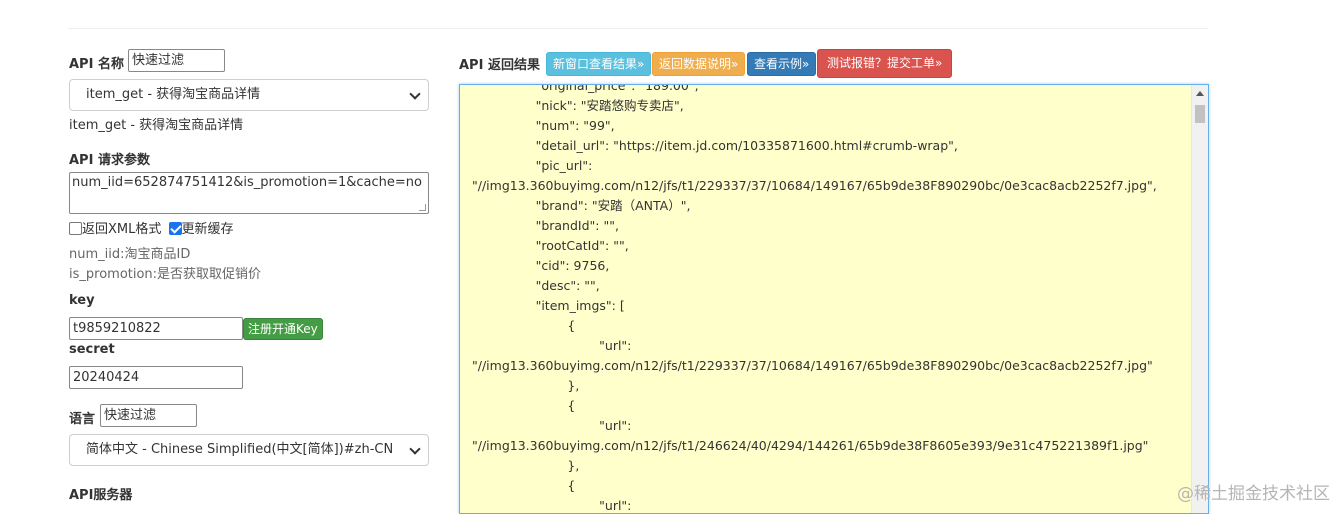  Describe the element at coordinates (82, 300) in the screenshot. I see `key-label: key` at that location.